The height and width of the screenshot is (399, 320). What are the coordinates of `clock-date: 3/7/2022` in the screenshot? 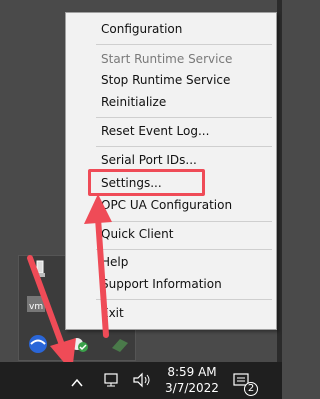 It's located at (192, 388).